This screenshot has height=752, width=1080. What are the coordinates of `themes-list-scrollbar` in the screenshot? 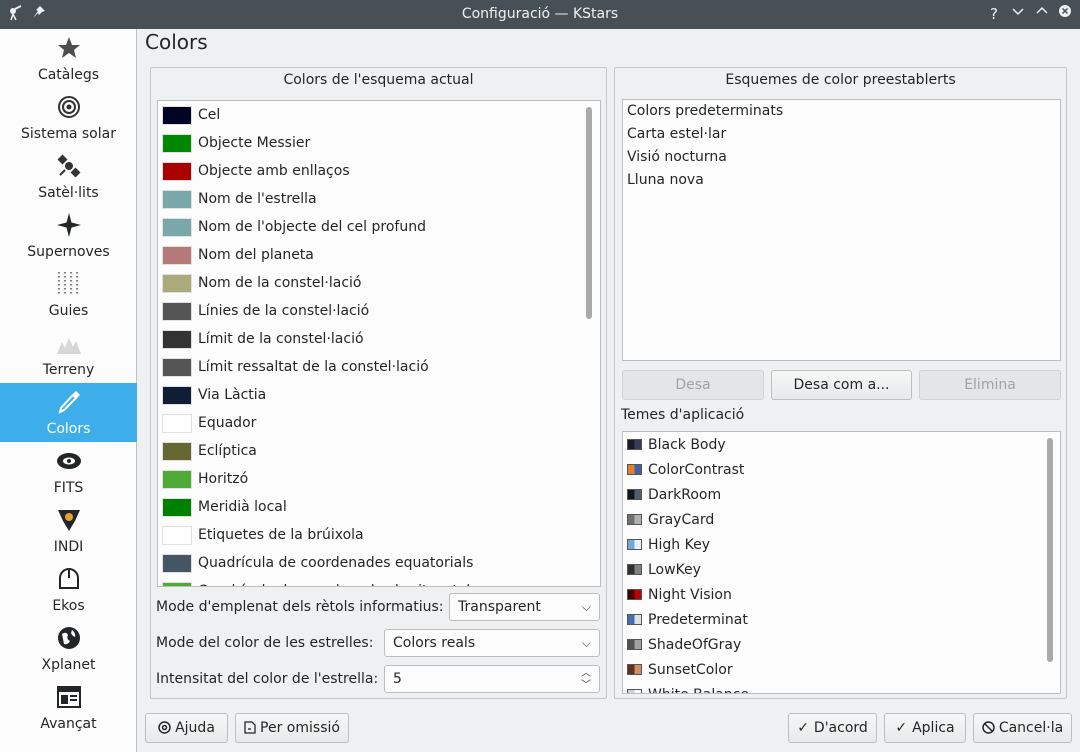 It's located at (1050, 550).